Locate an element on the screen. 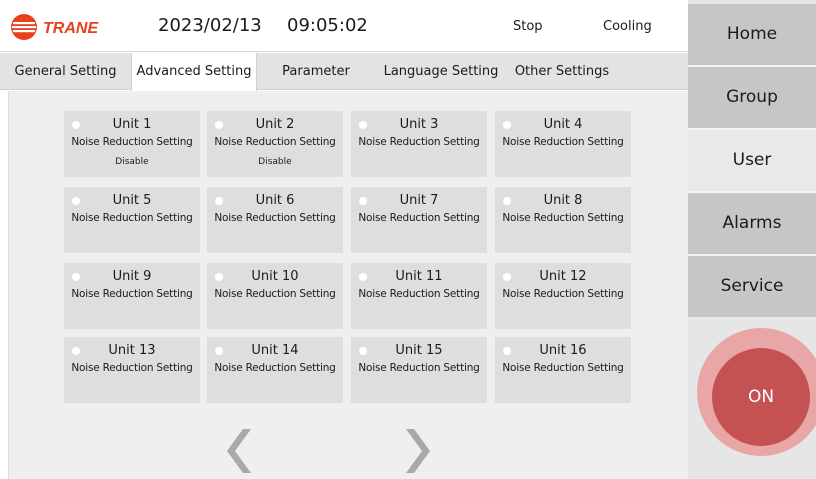 This screenshot has height=479, width=816. unit-name: Unit 3 is located at coordinates (419, 124).